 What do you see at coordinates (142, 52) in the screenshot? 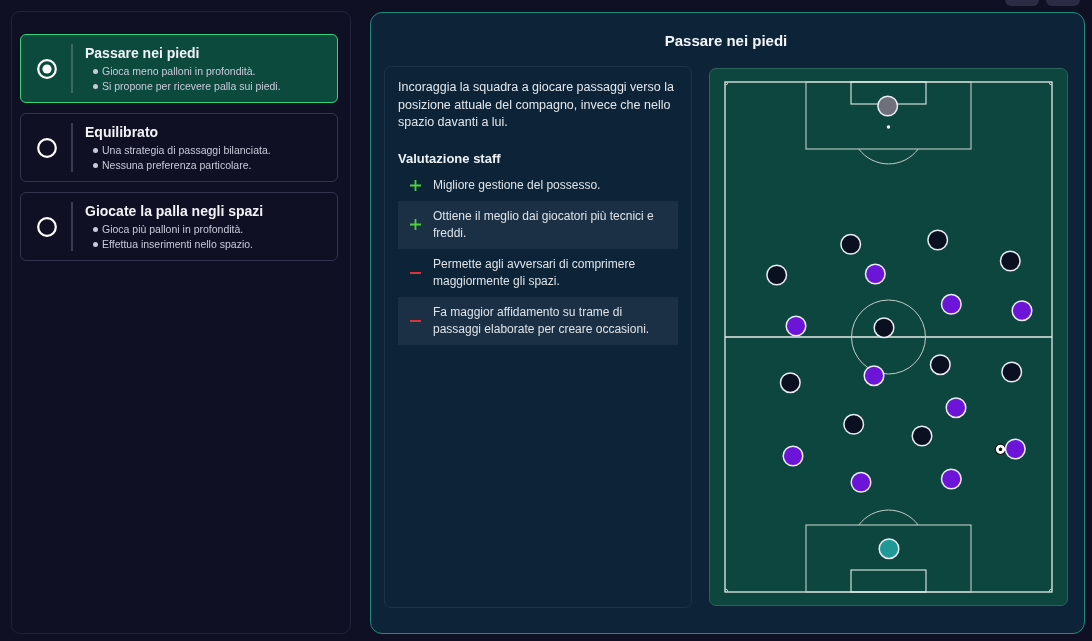
I see `option-title: Passare nei piedi` at bounding box center [142, 52].